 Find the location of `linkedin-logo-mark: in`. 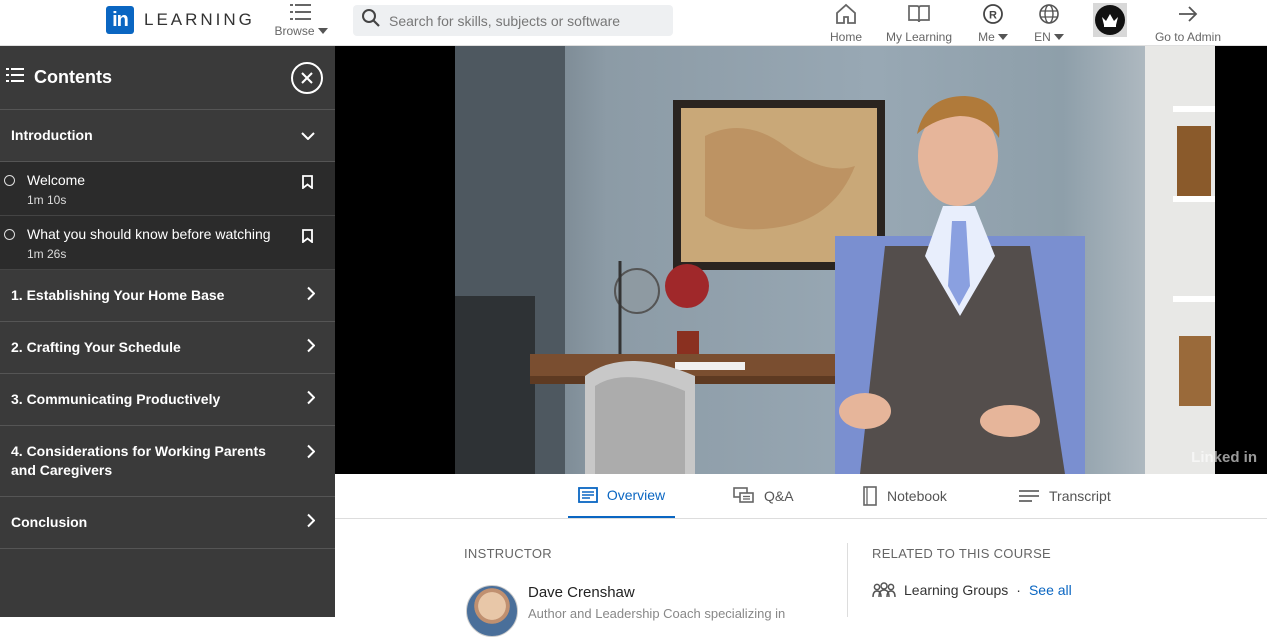

linkedin-logo-mark: in is located at coordinates (120, 20).